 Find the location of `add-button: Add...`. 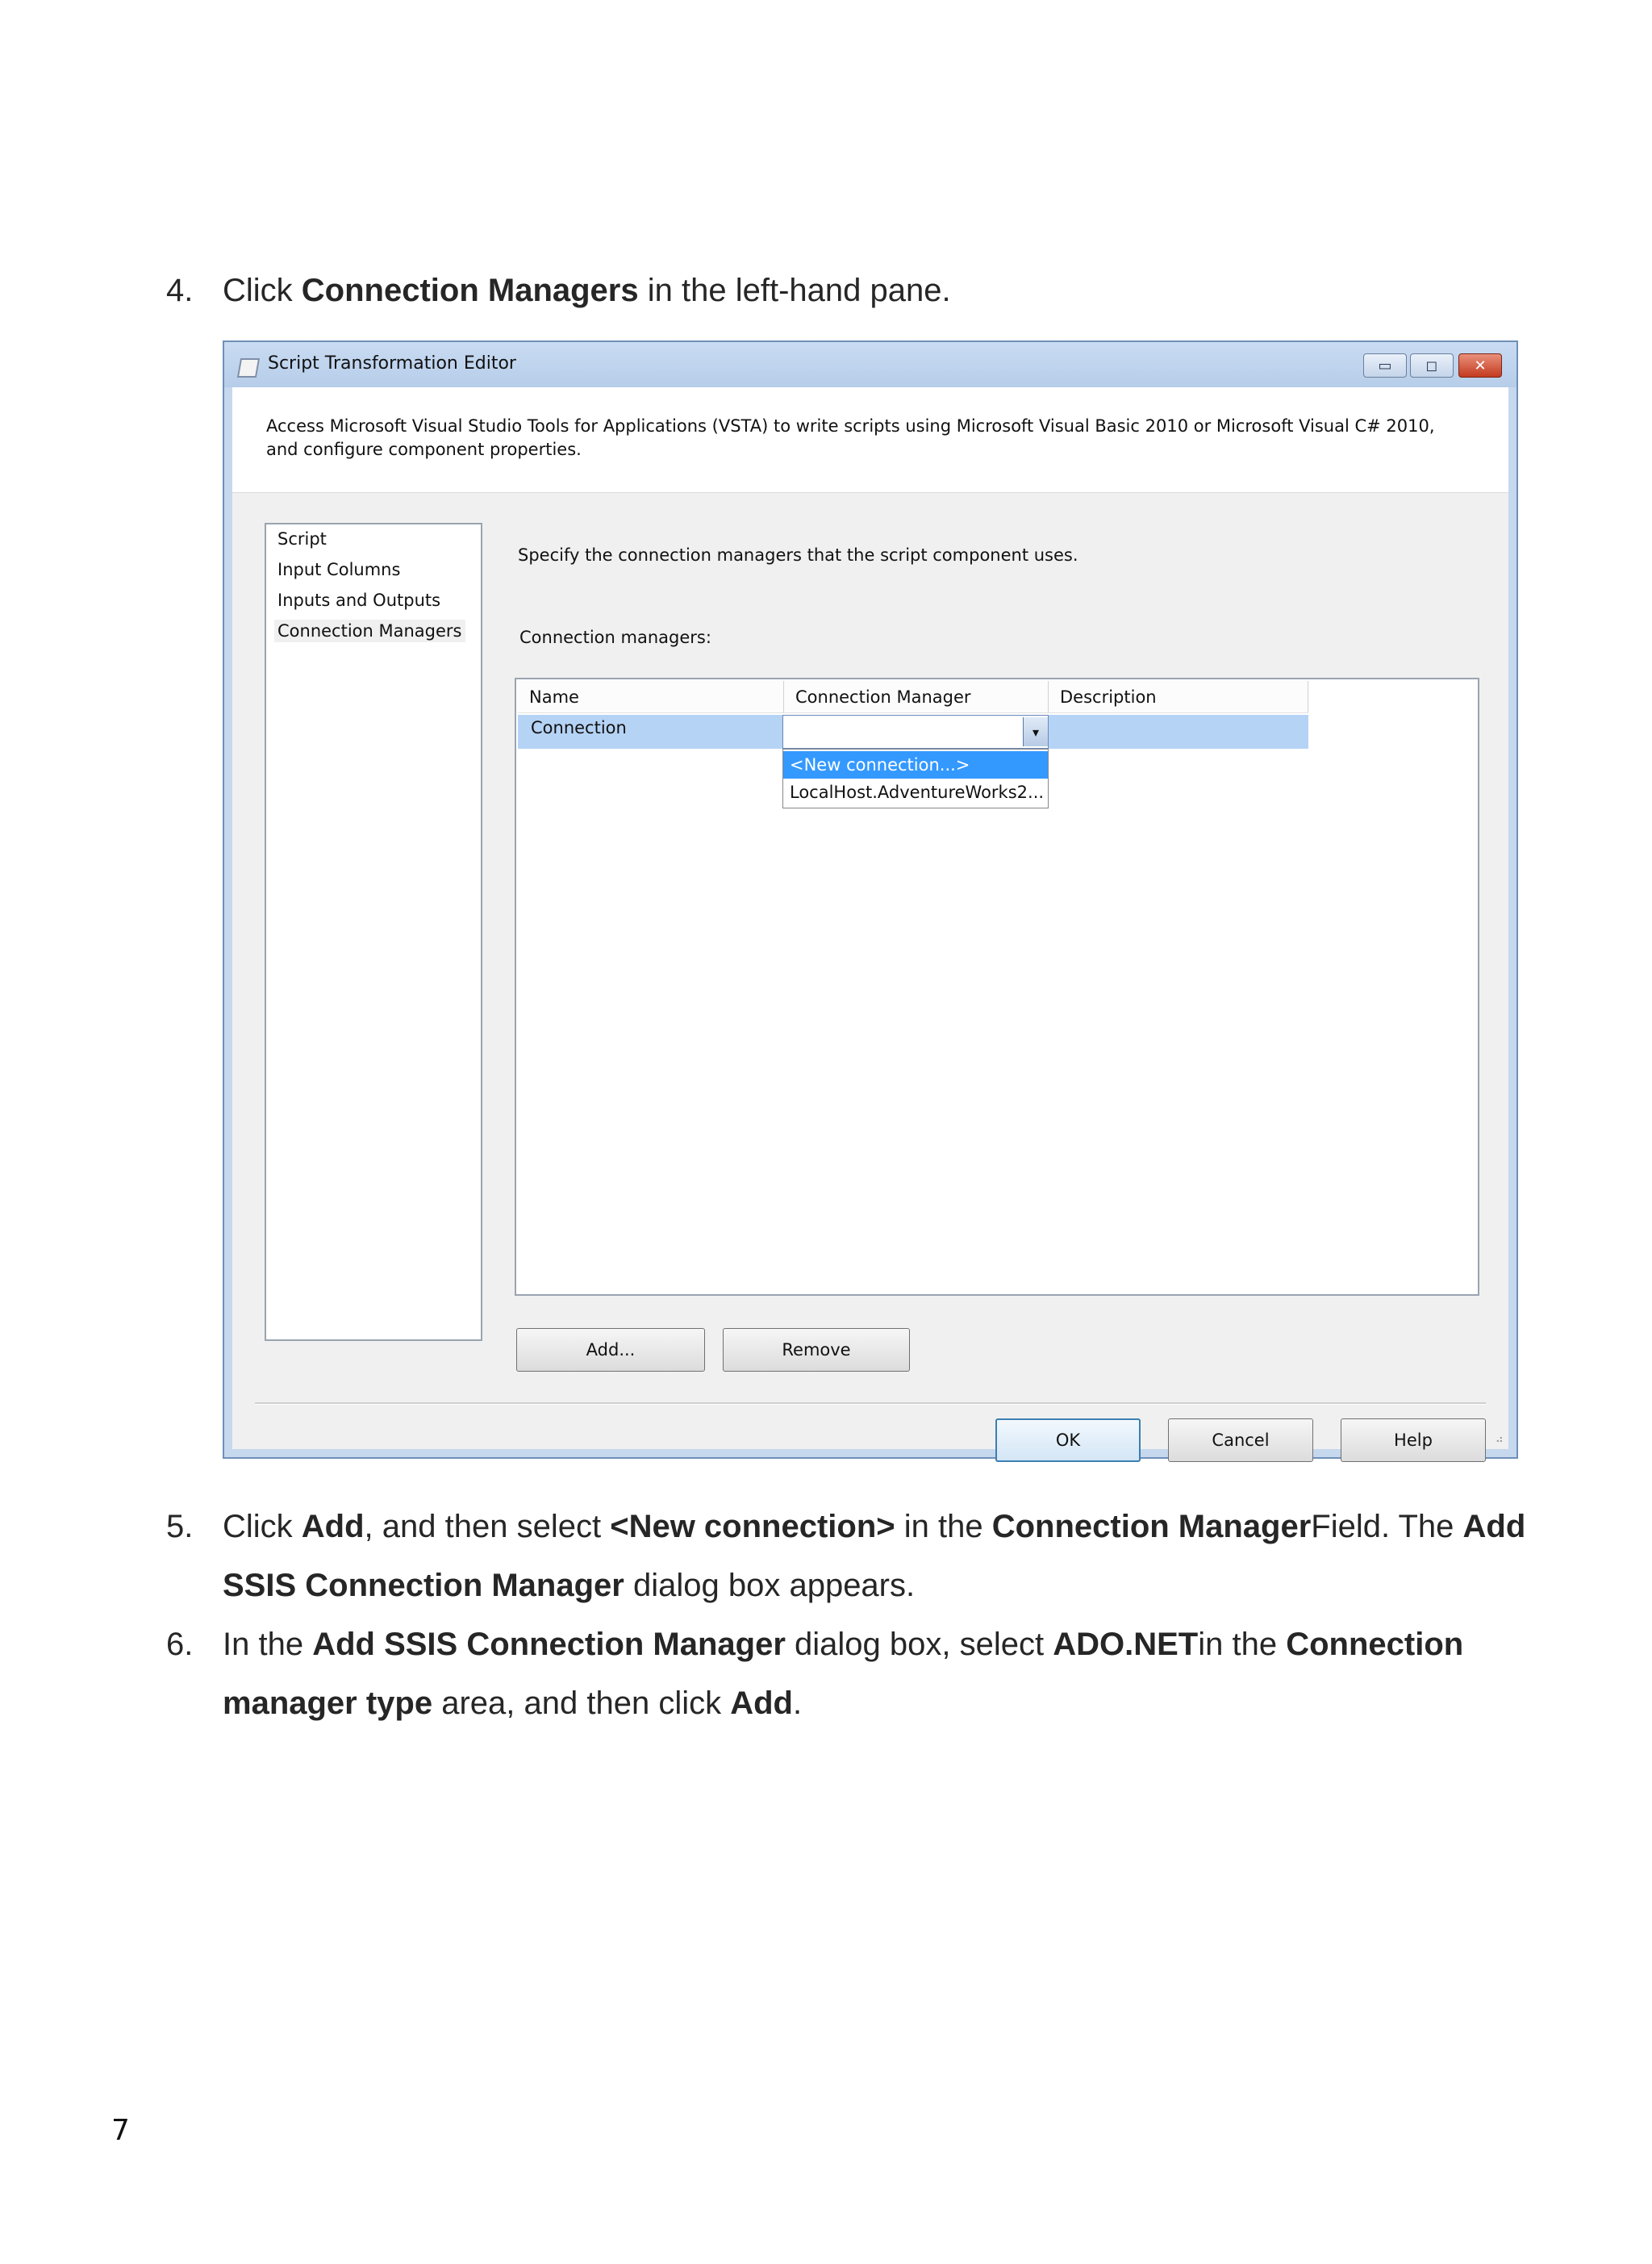

add-button: Add... is located at coordinates (610, 1350).